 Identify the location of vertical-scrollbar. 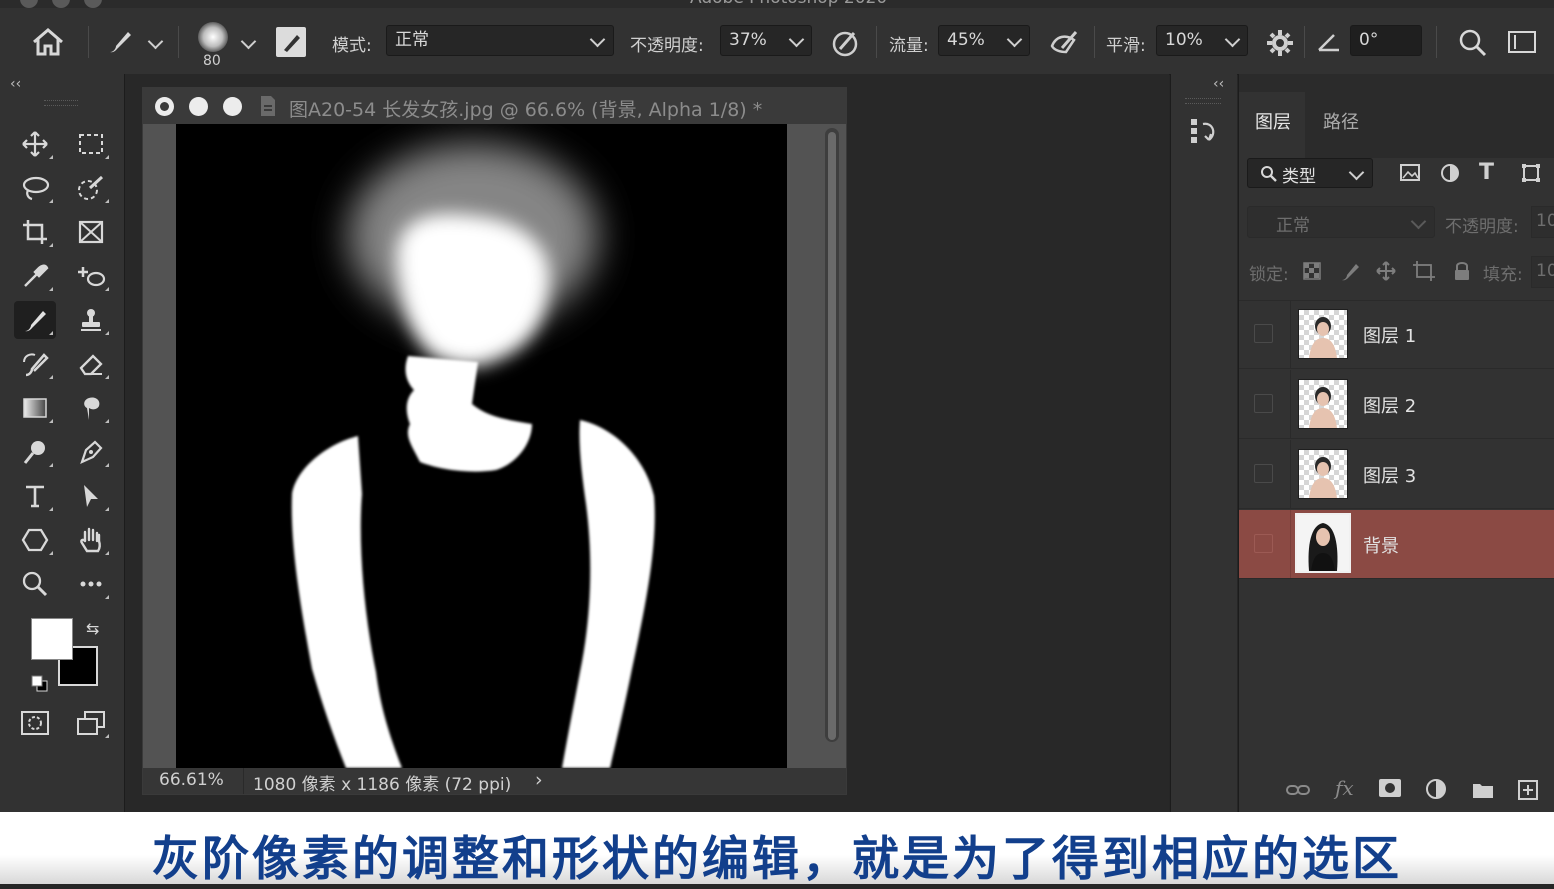
(832, 435).